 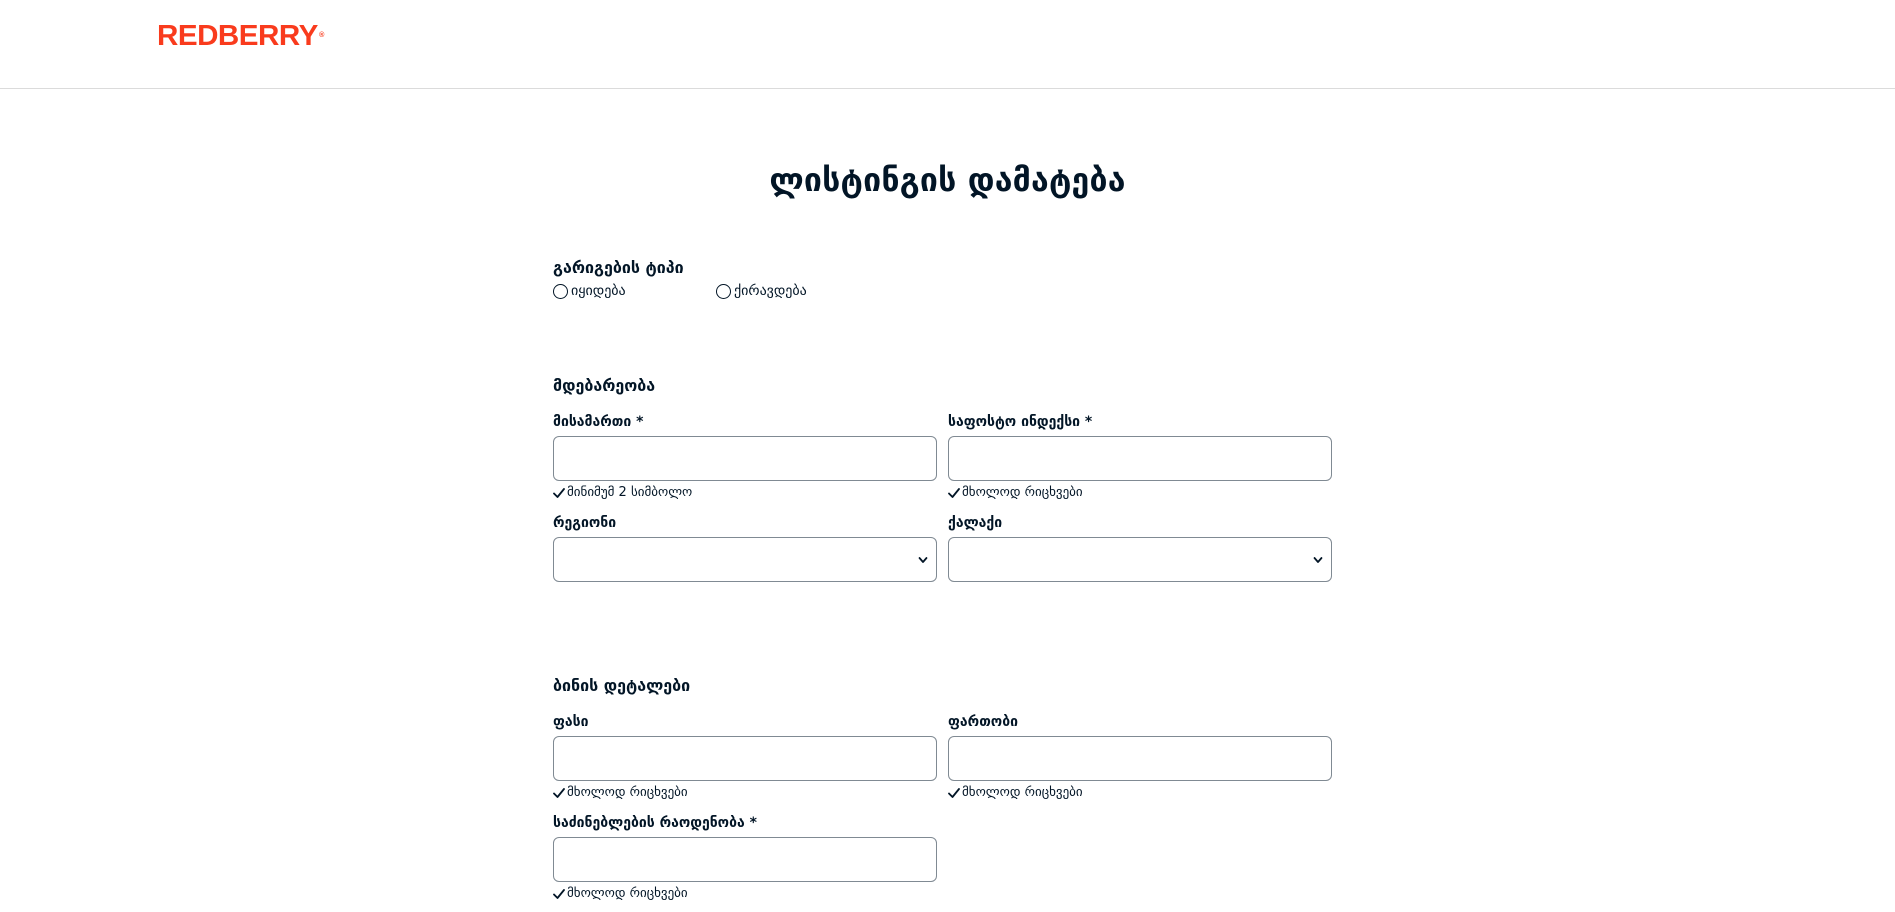 I want to click on price-hint: მხოლოდ რიცხვები, so click(x=620, y=793).